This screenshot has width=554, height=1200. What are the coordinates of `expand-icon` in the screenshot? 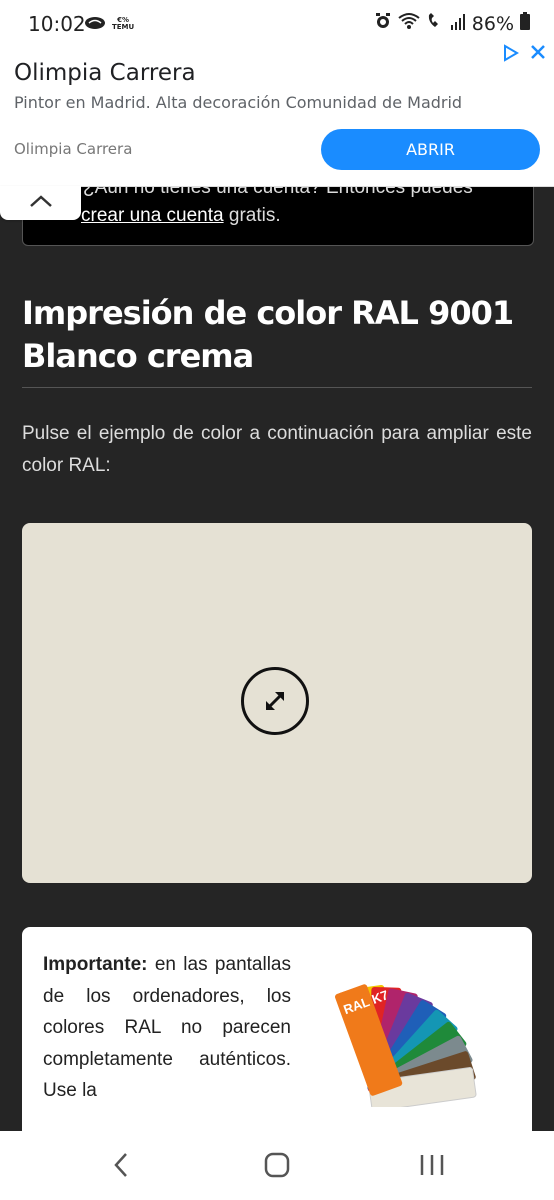 It's located at (275, 701).